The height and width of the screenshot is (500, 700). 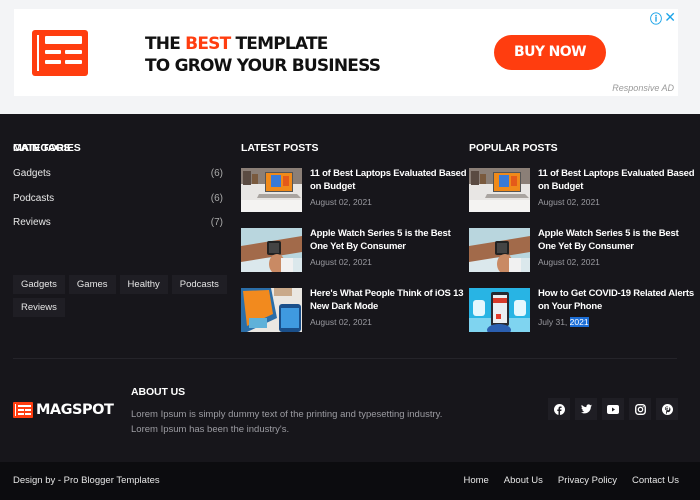 I want to click on ad-headline: THE BEST TEMPLATE TO GROW YOUR BUSINESS, so click(x=263, y=55).